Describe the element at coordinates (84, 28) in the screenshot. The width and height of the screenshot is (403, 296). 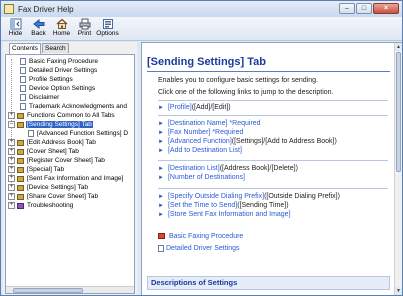
I see `print-button: Print` at that location.